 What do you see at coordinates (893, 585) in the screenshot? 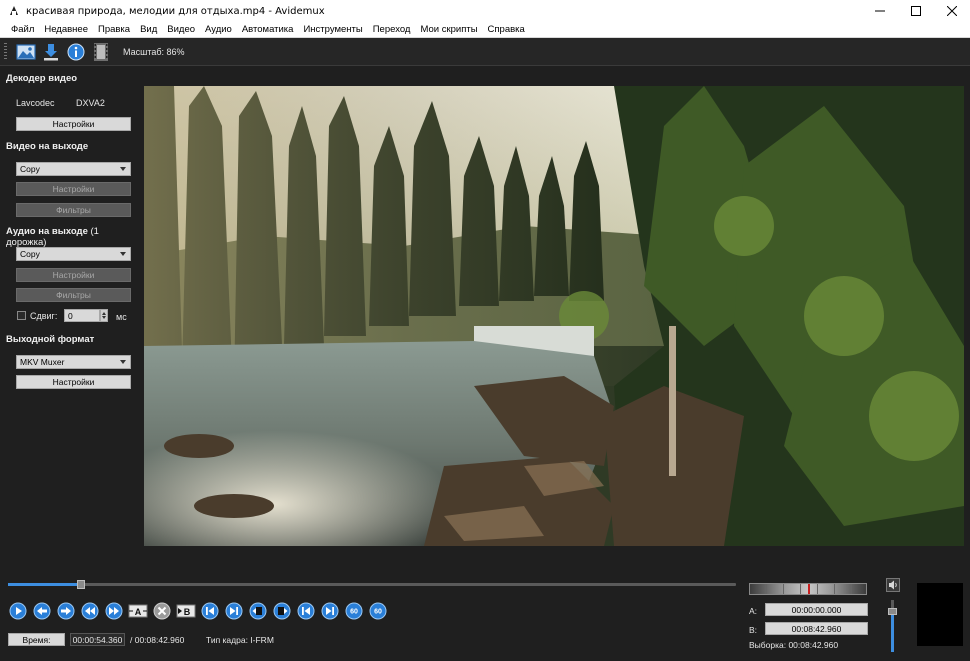
I see `speaker-icon` at bounding box center [893, 585].